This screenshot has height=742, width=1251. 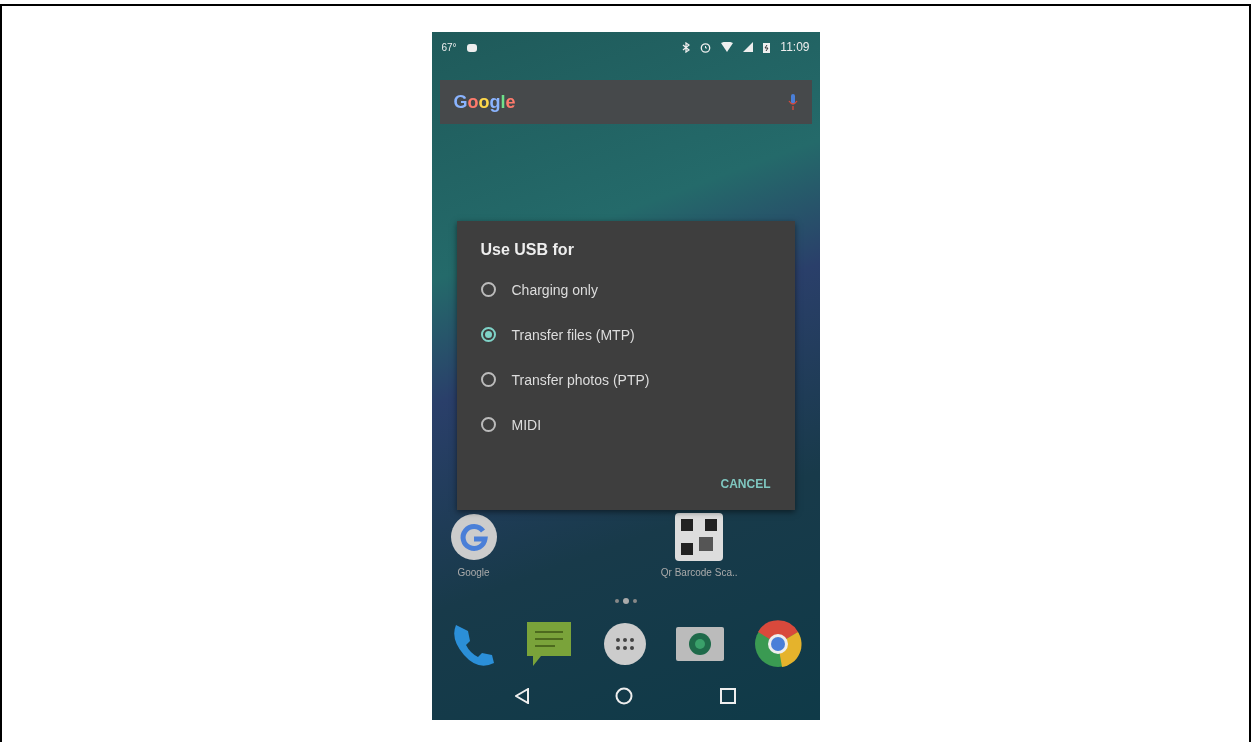 What do you see at coordinates (573, 334) in the screenshot?
I see `option-label: Transfer files (MTP)` at bounding box center [573, 334].